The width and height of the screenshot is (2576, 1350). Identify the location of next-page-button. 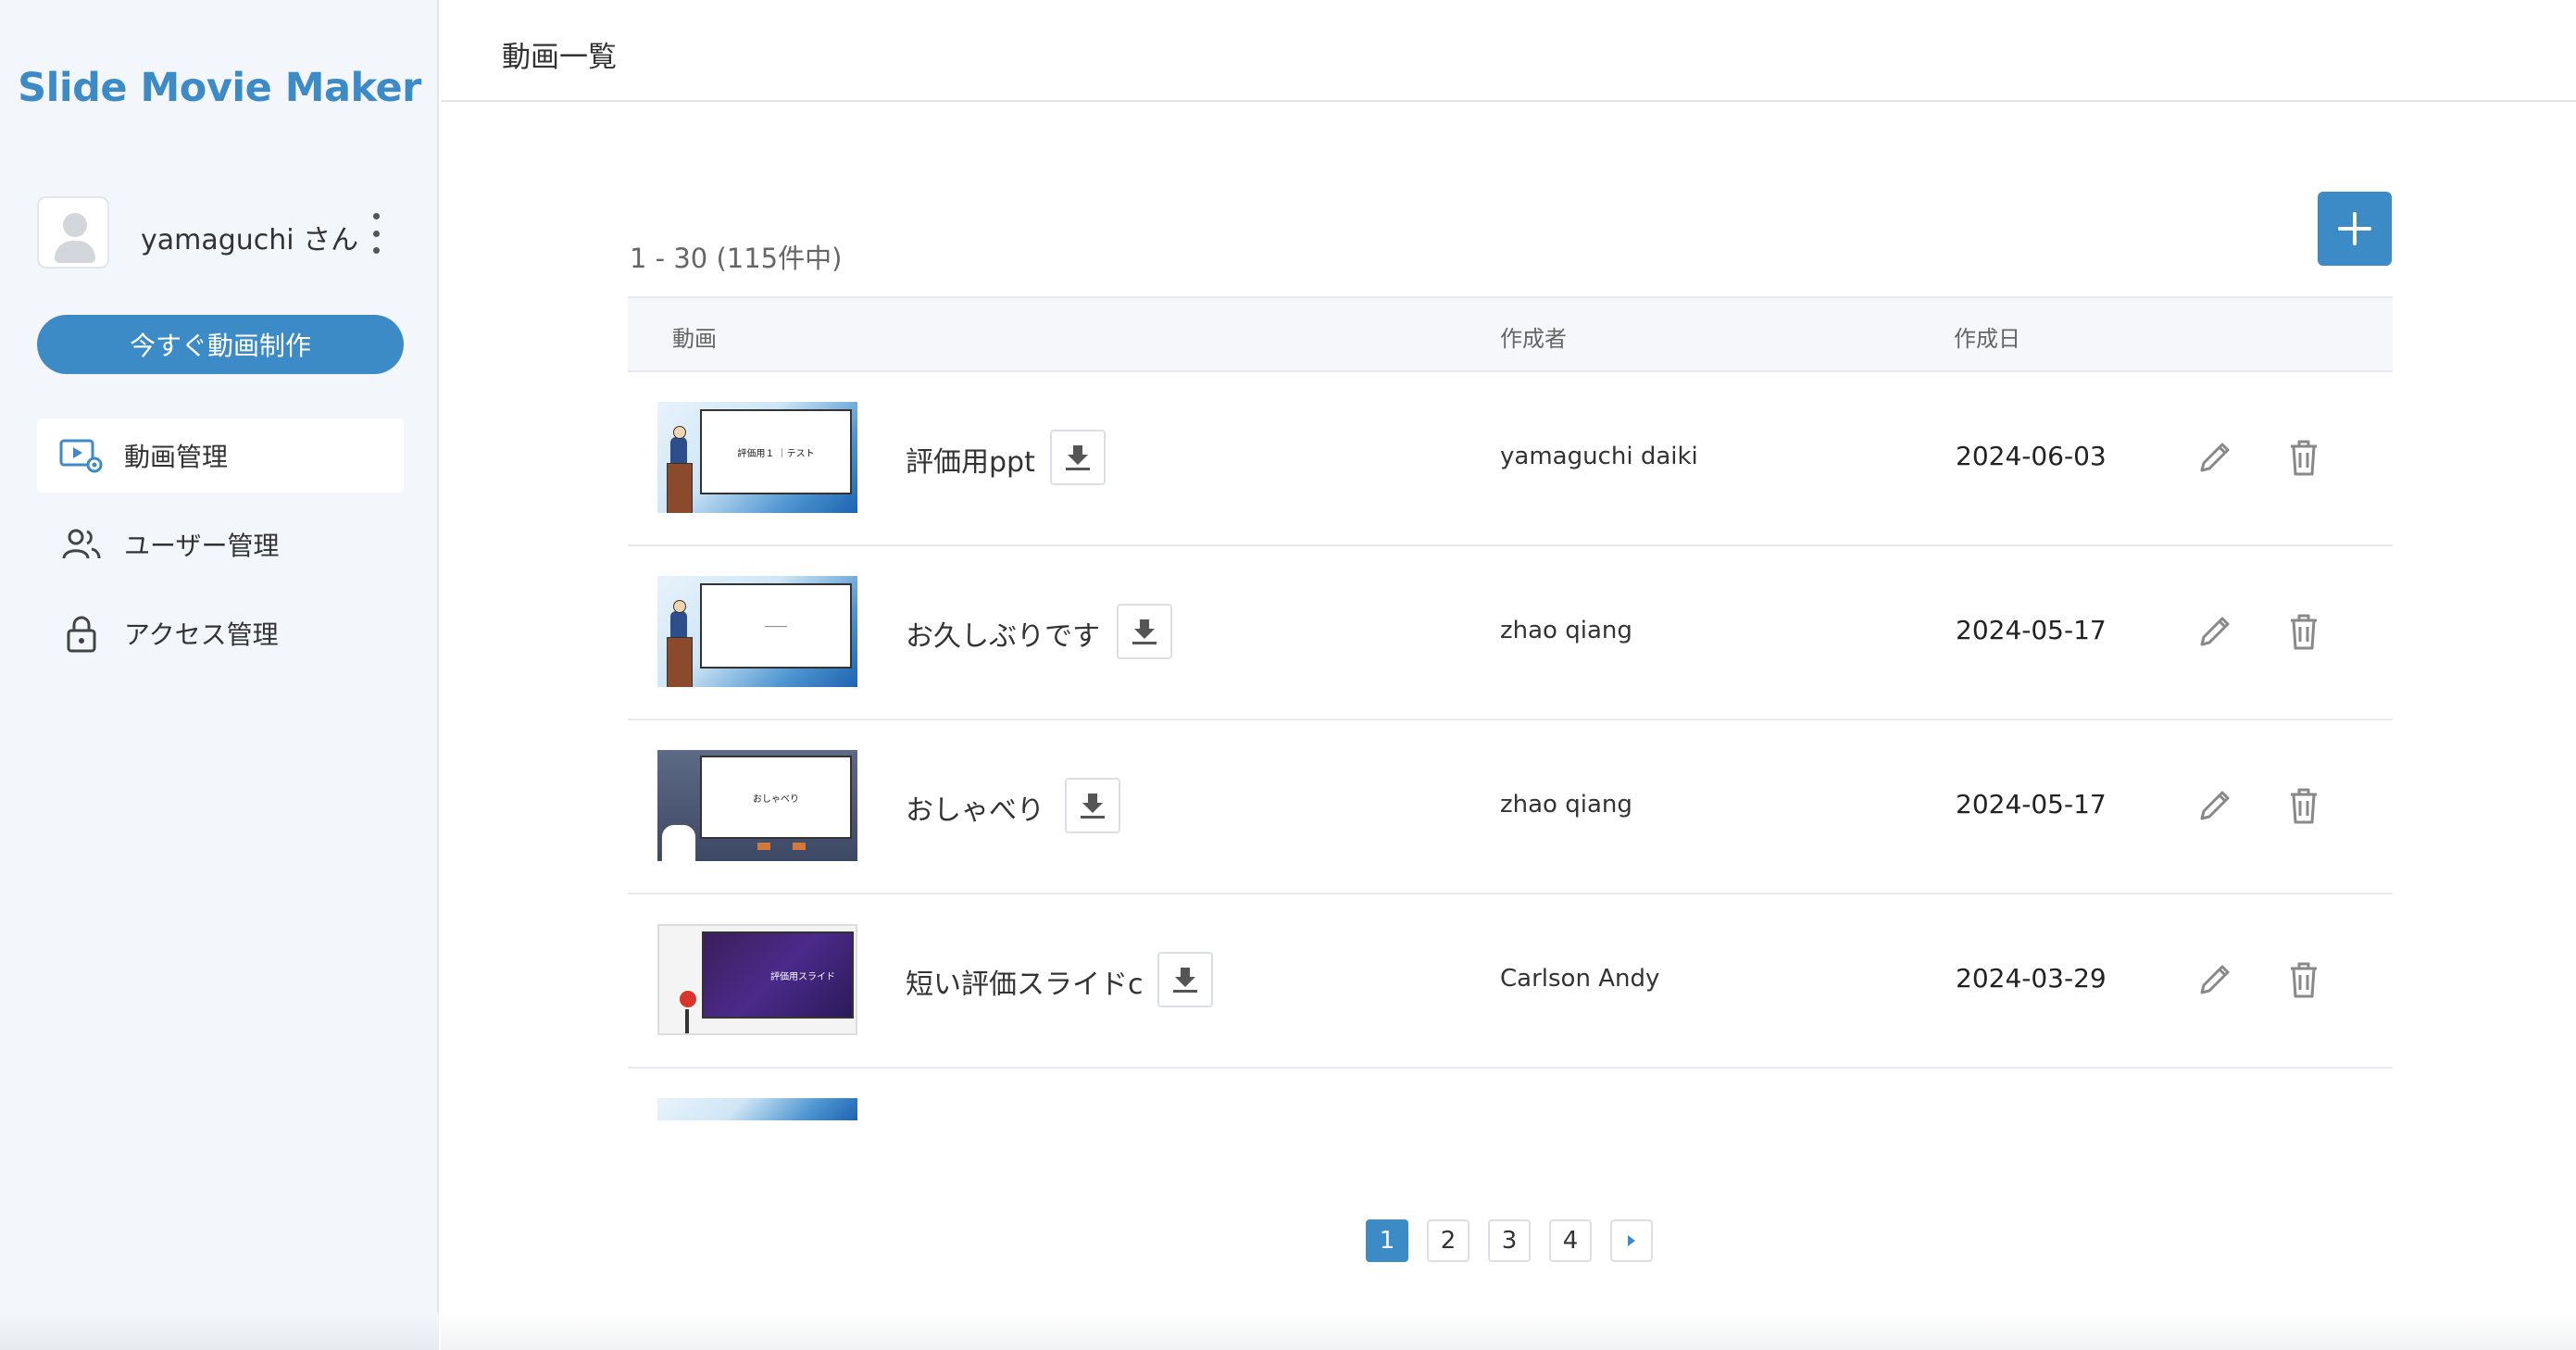
(1632, 1240).